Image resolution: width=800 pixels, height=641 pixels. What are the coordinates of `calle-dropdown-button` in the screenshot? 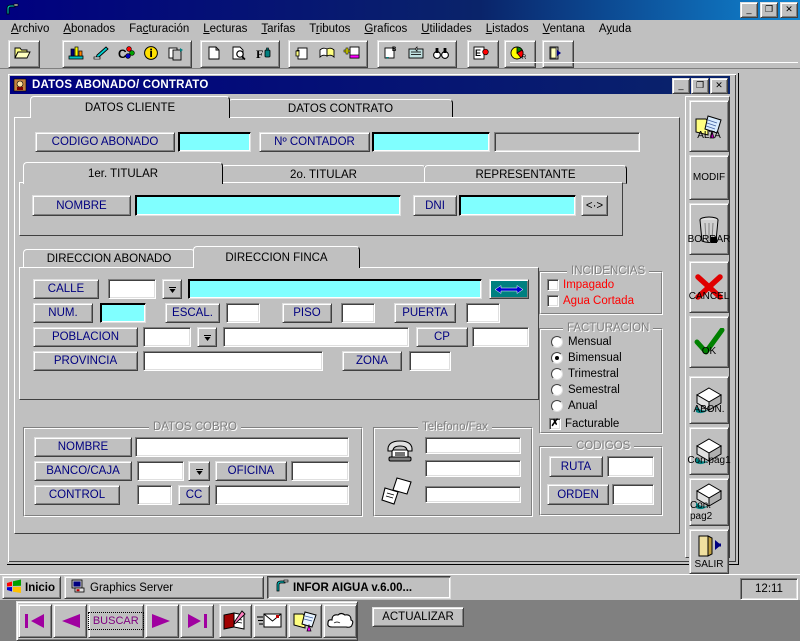 It's located at (172, 289).